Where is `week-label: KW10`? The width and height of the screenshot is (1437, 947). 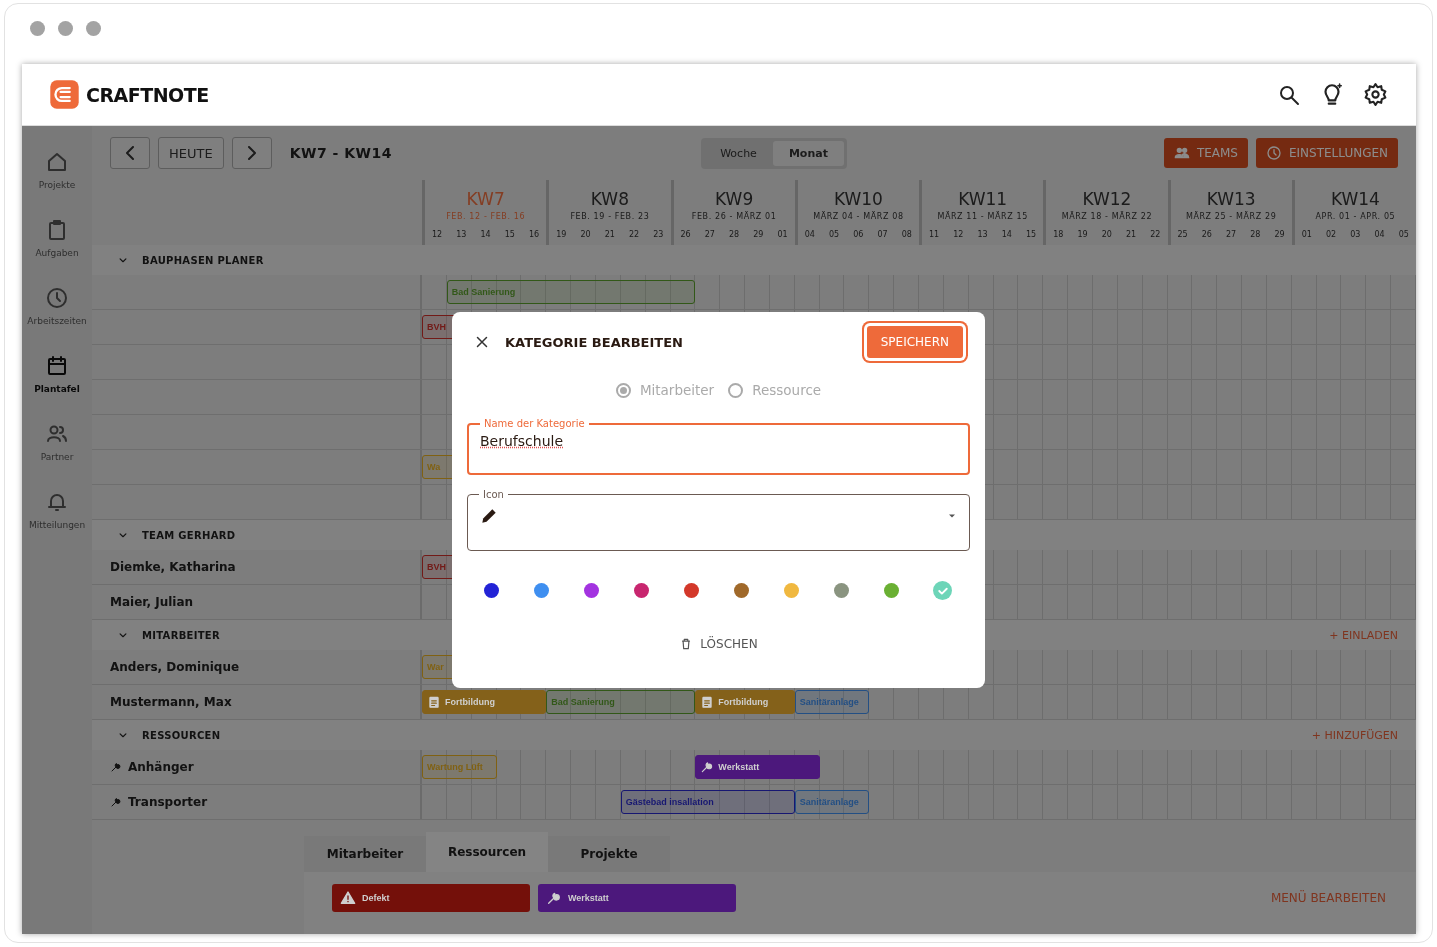
week-label: KW10 is located at coordinates (858, 199).